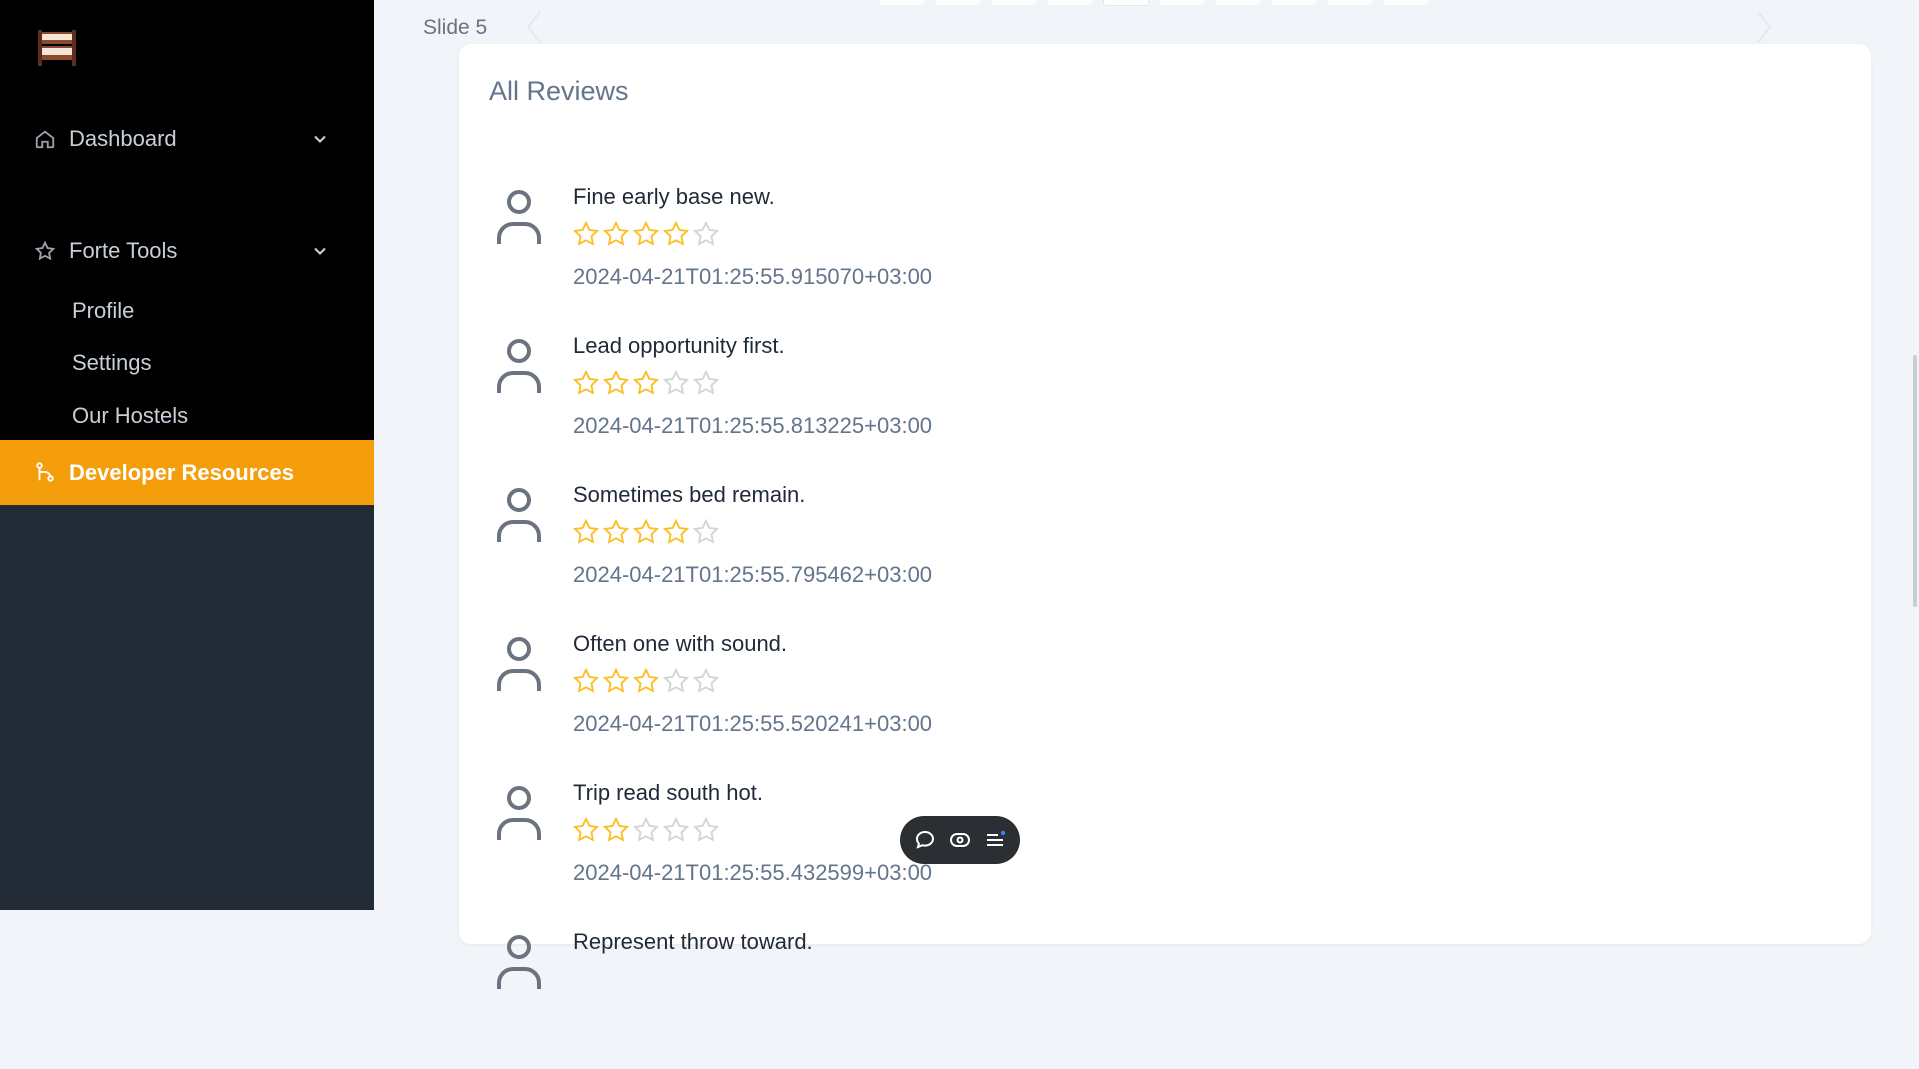 The height and width of the screenshot is (1069, 1919). What do you see at coordinates (753, 425) in the screenshot?
I see `review-date: 2024-04-21T01:25:55.813225+03:00` at bounding box center [753, 425].